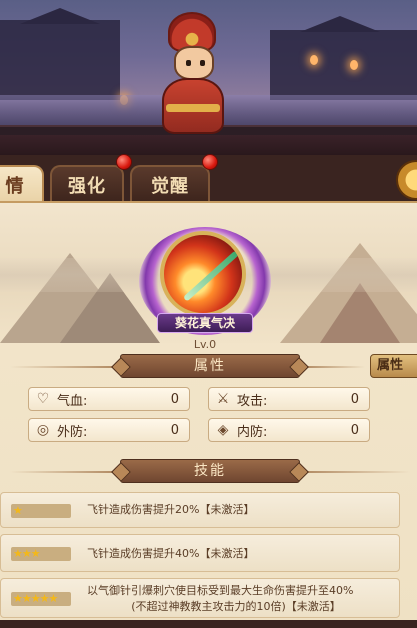 Image resolution: width=417 pixels, height=628 pixels. I want to click on tab-enhance: 强化, so click(87, 184).